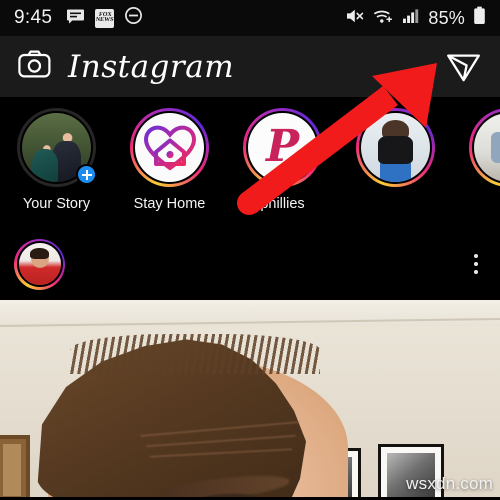 The image size is (500, 500). I want to click on story-ring: P, so click(282, 147).